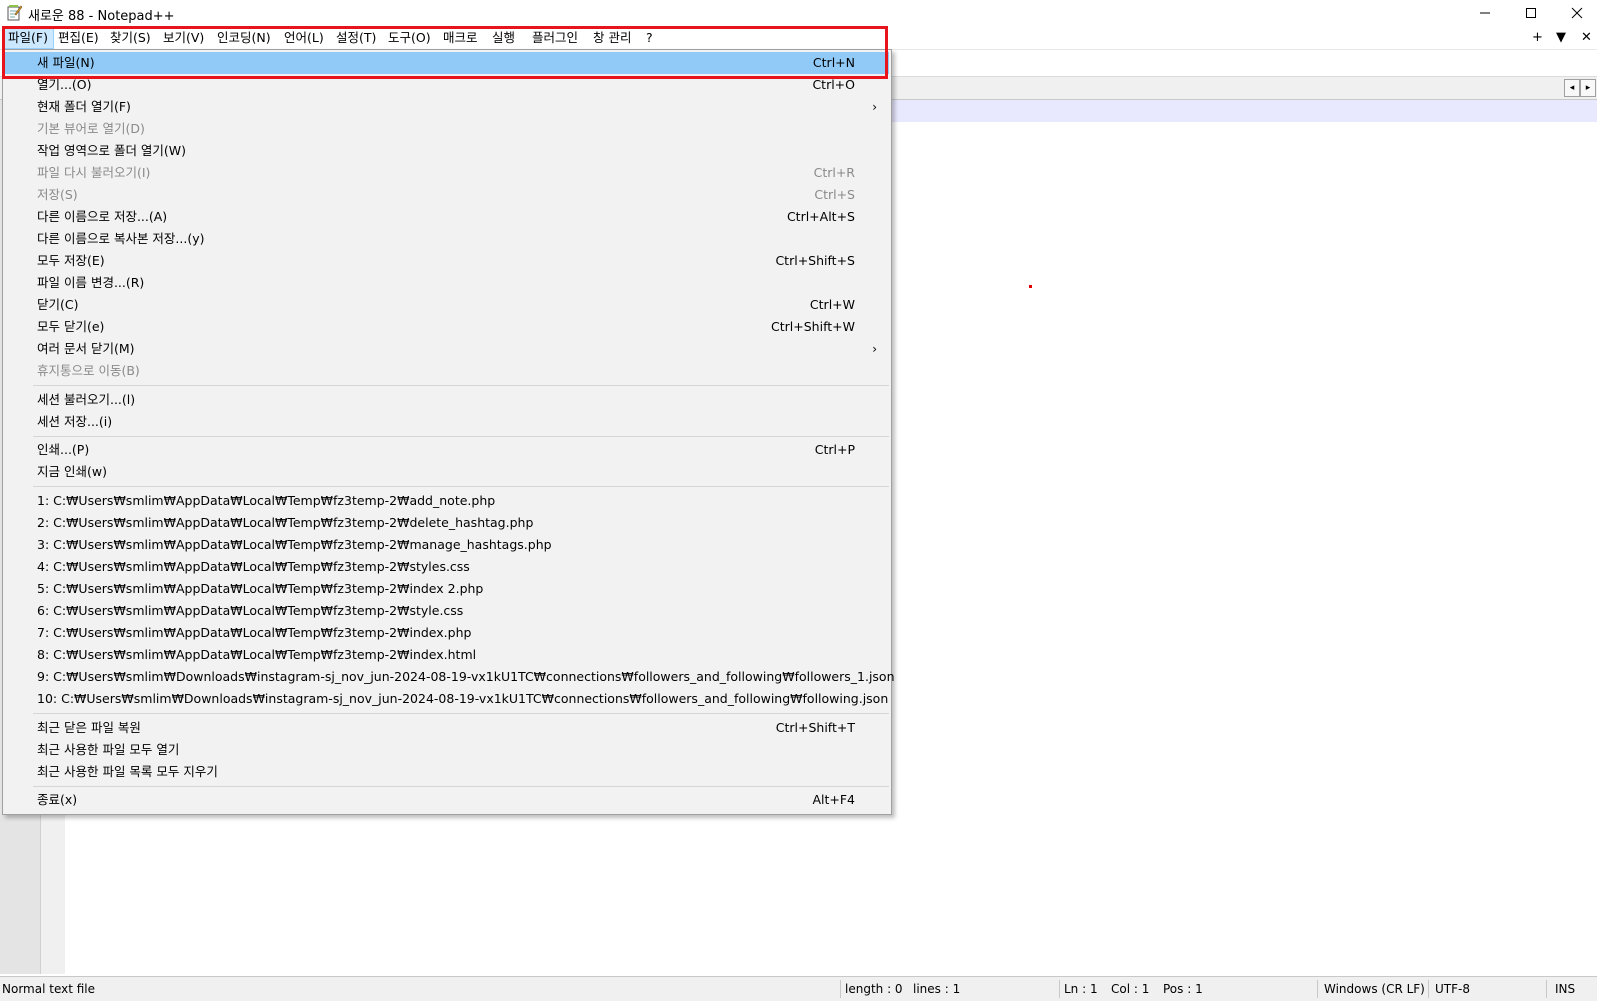 This screenshot has width=1597, height=1001. What do you see at coordinates (1130, 989) in the screenshot?
I see `status-col: Col : 1` at bounding box center [1130, 989].